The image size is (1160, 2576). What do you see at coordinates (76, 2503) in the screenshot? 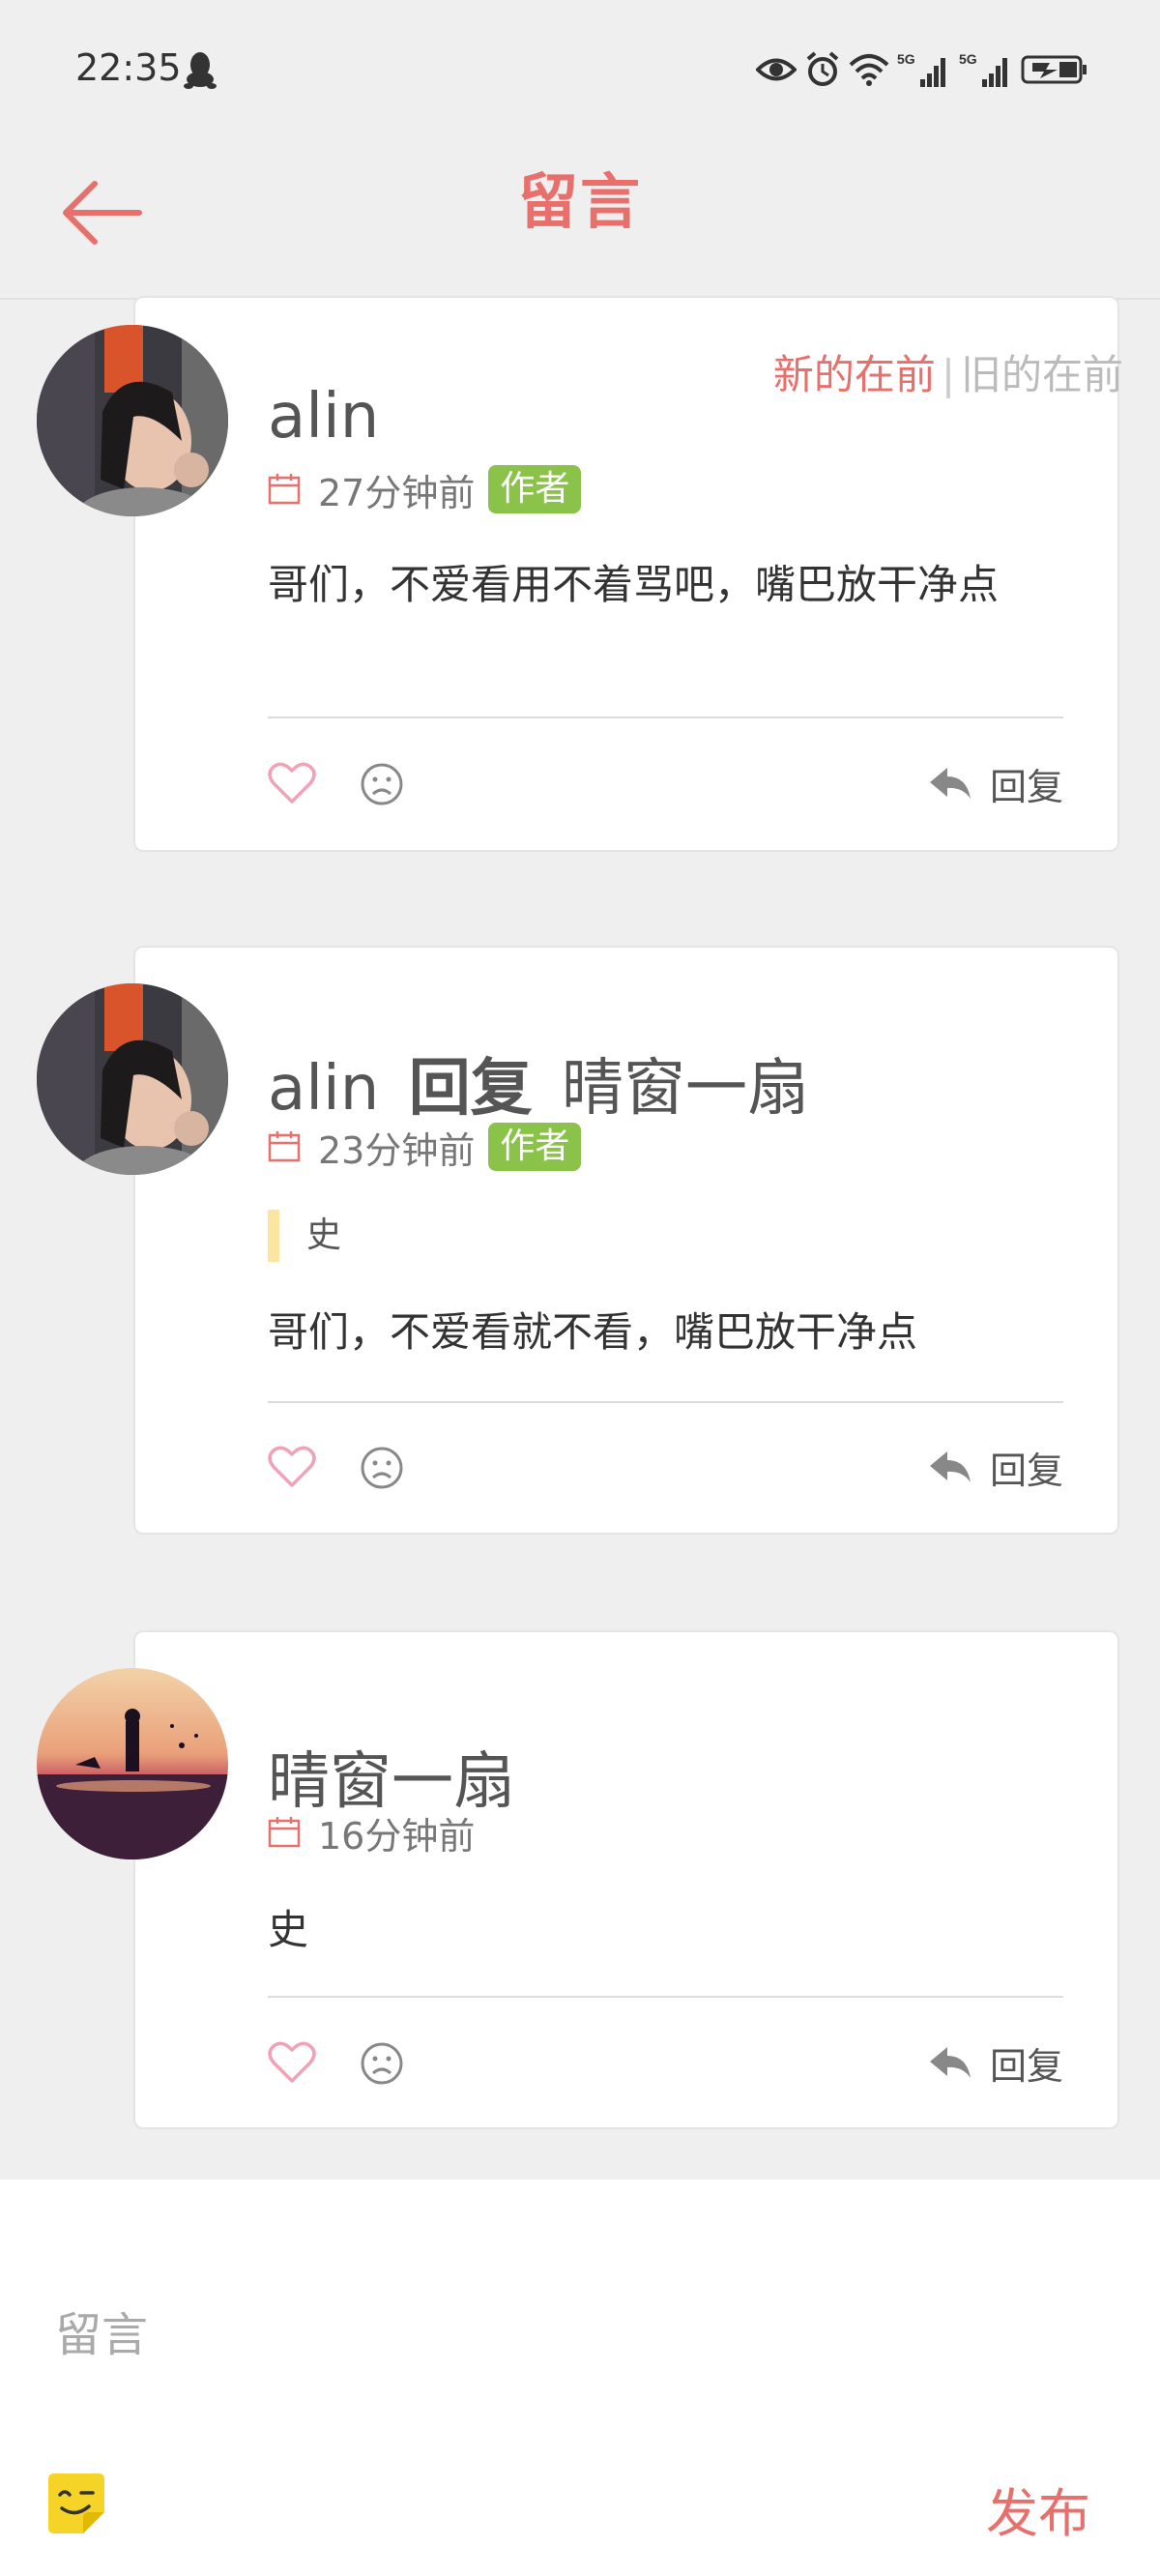
I see `sticker-icon` at bounding box center [76, 2503].